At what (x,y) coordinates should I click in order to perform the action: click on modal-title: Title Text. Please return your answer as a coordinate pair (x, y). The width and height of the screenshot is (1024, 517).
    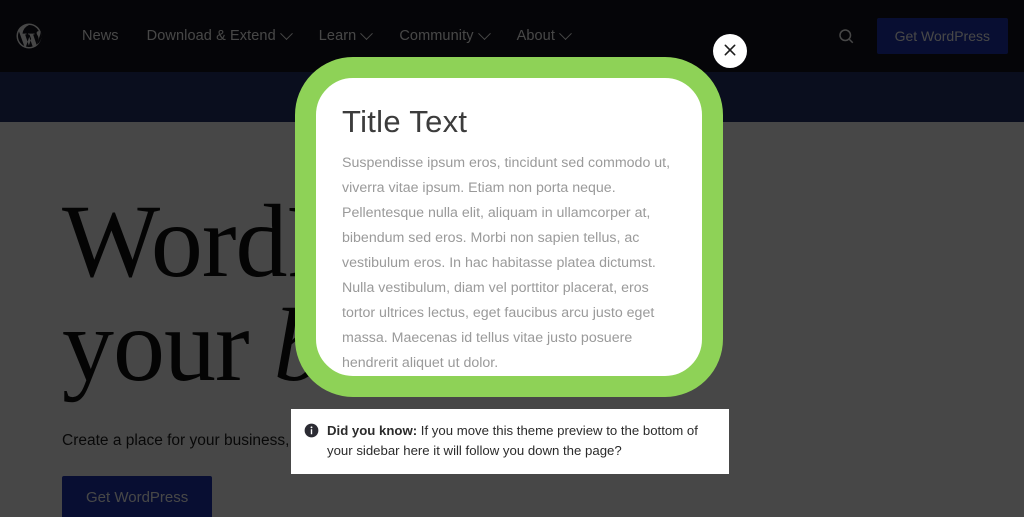
    Looking at the image, I should click on (405, 121).